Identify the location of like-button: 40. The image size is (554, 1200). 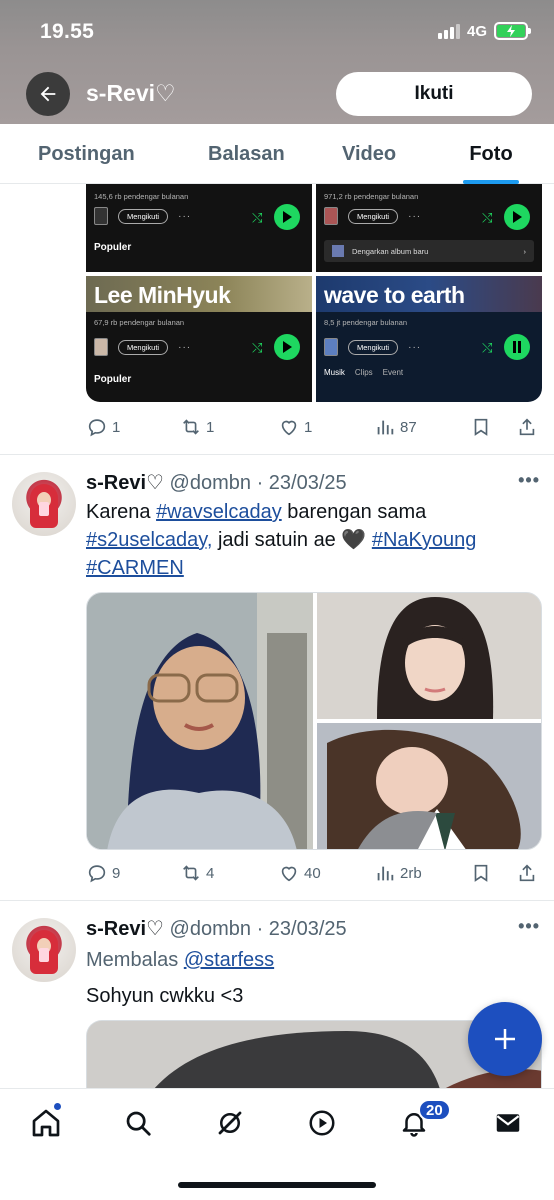
(299, 873).